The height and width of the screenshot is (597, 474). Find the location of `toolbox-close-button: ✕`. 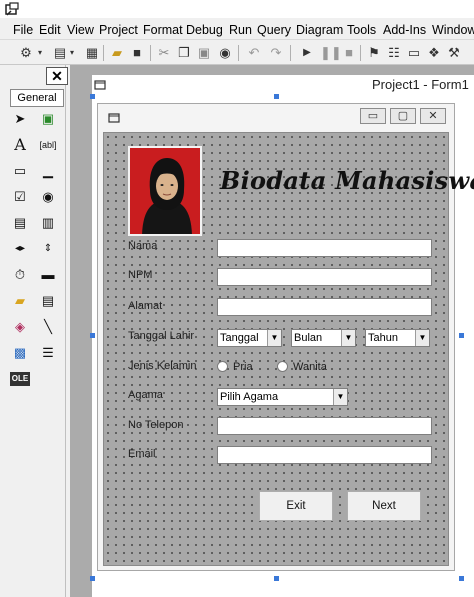

toolbox-close-button: ✕ is located at coordinates (57, 76).